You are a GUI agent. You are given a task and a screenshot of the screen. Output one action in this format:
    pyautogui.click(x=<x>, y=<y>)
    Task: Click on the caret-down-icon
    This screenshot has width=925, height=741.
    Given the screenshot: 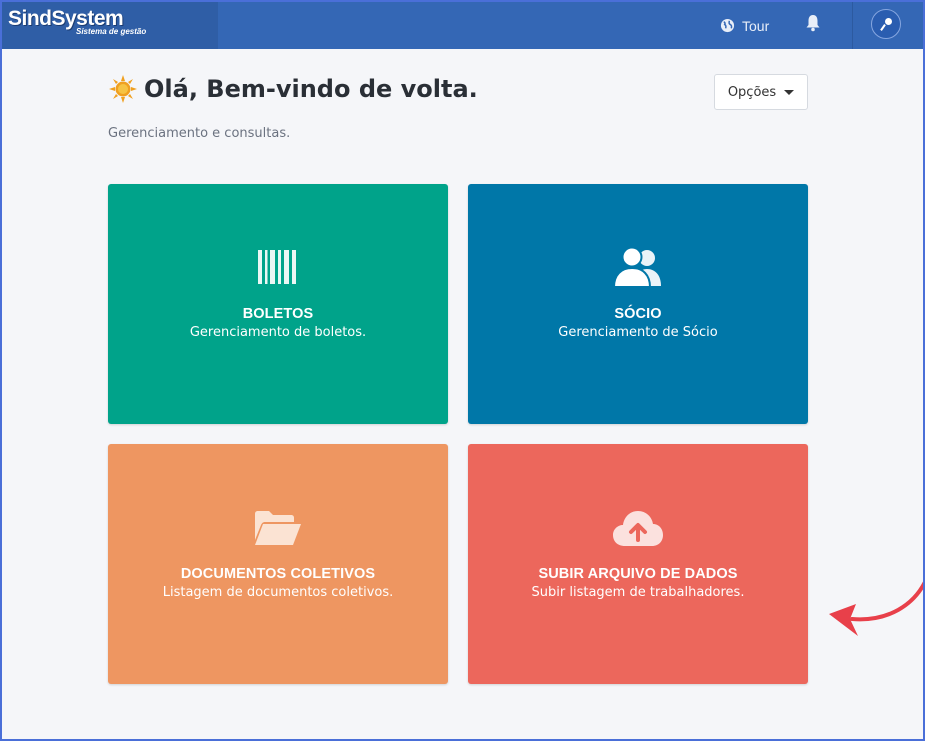 What is the action you would take?
    pyautogui.click(x=789, y=92)
    